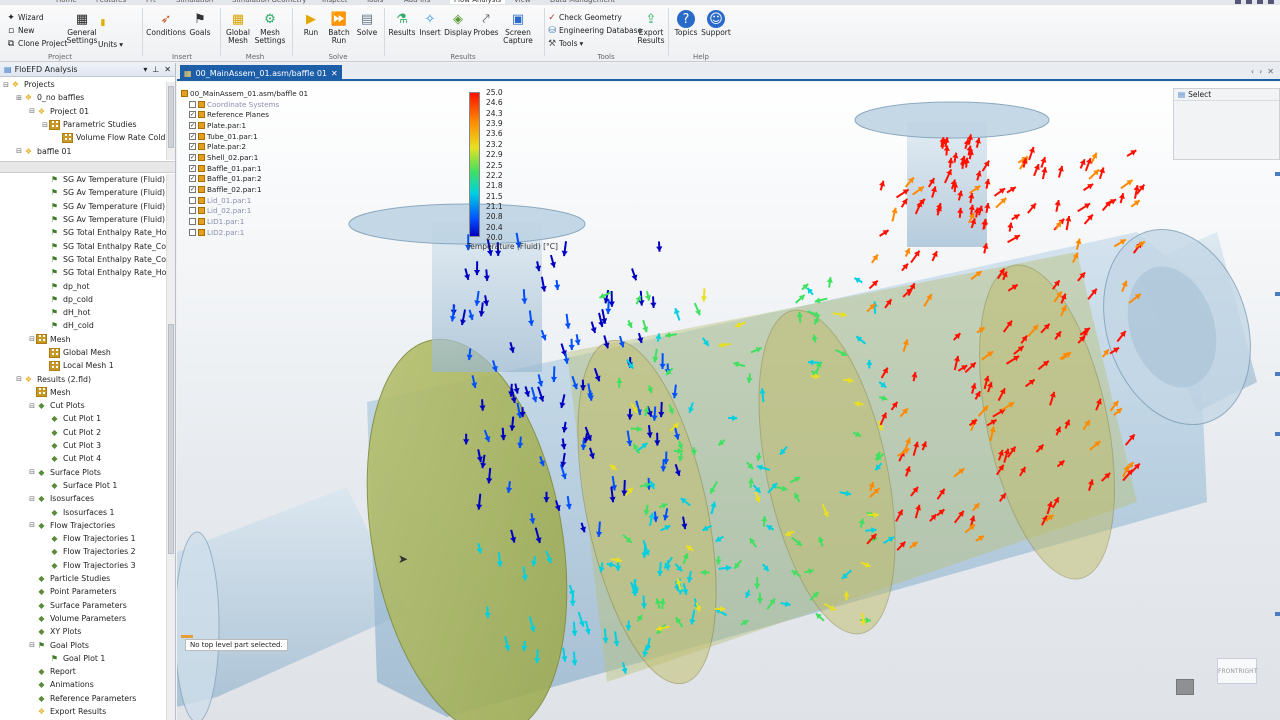  Describe the element at coordinates (246, 157) in the screenshot. I see `assembly-item: ✓ Shell_02.par:1` at that location.